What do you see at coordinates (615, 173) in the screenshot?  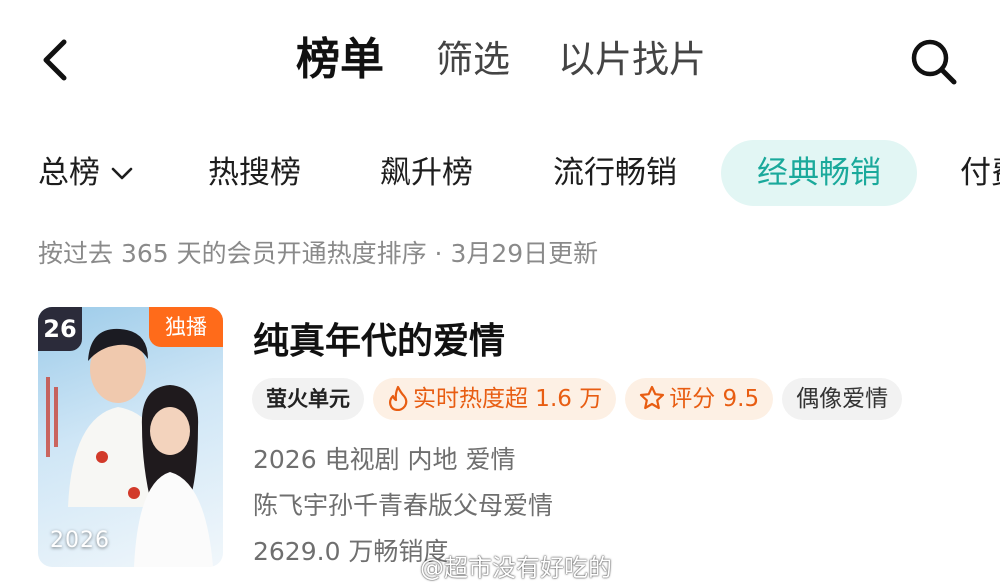 I see `category-popular-bestseller: 流行畅销` at bounding box center [615, 173].